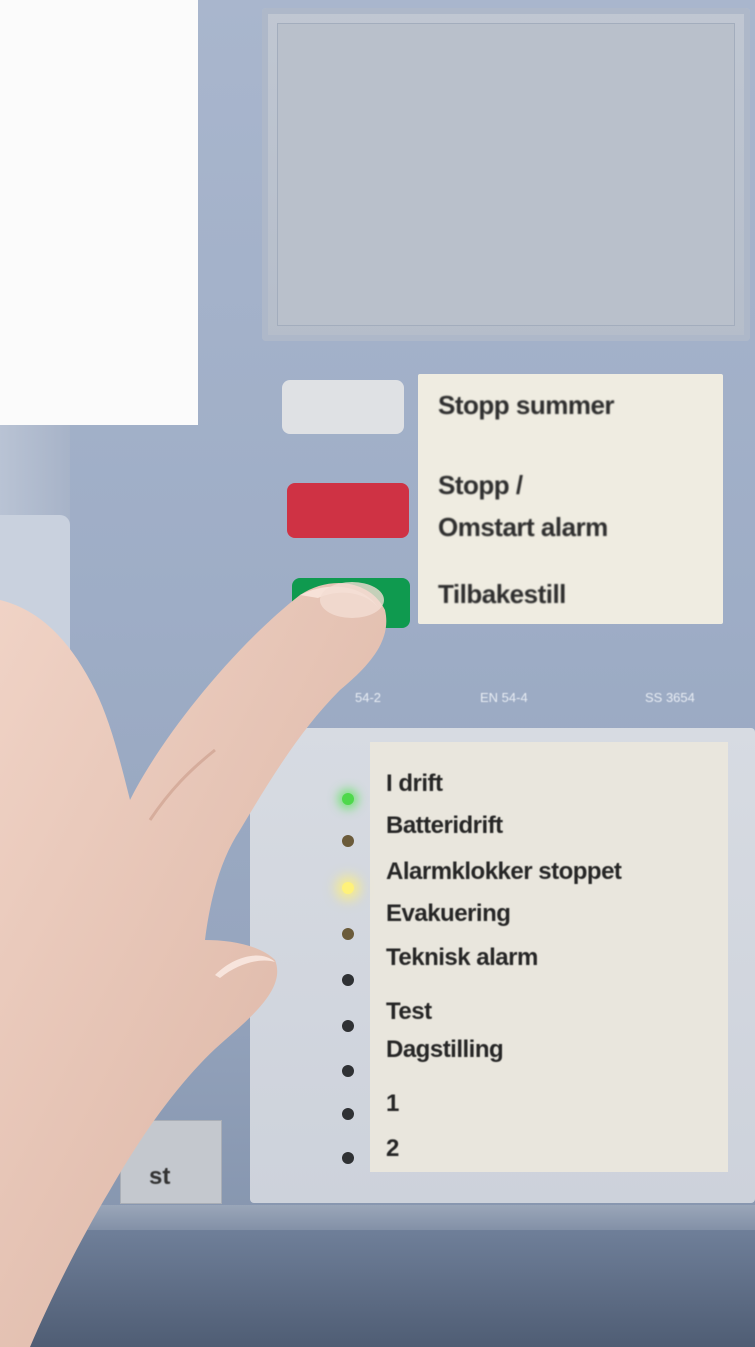 The image size is (755, 1347). I want to click on indicator-label: Teknisk alarm, so click(462, 957).